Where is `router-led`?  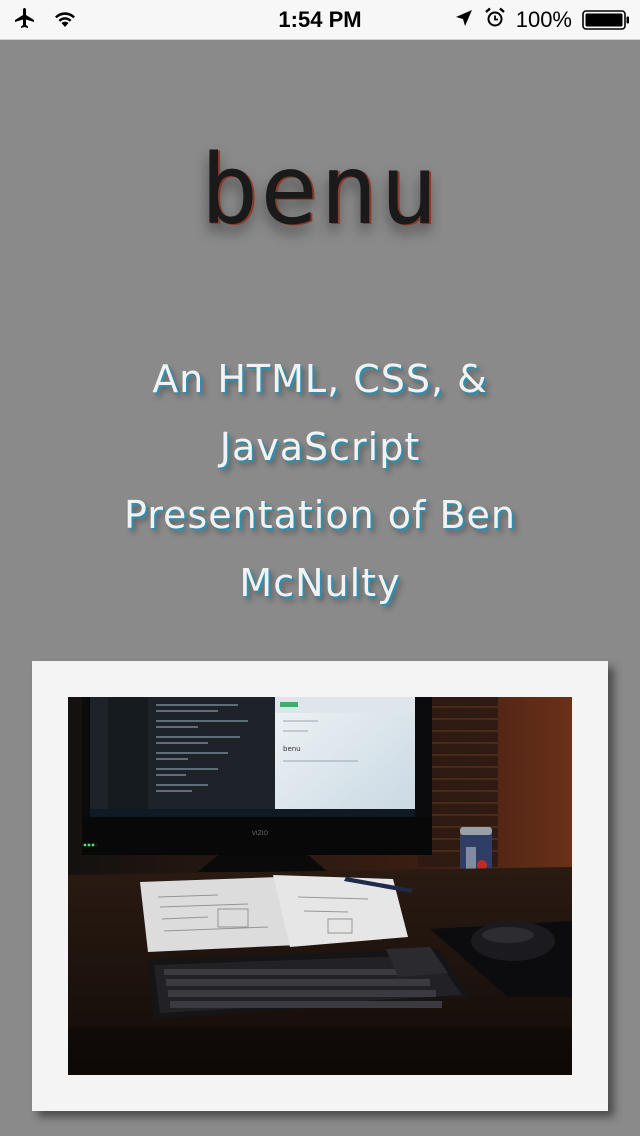
router-led is located at coordinates (90, 845).